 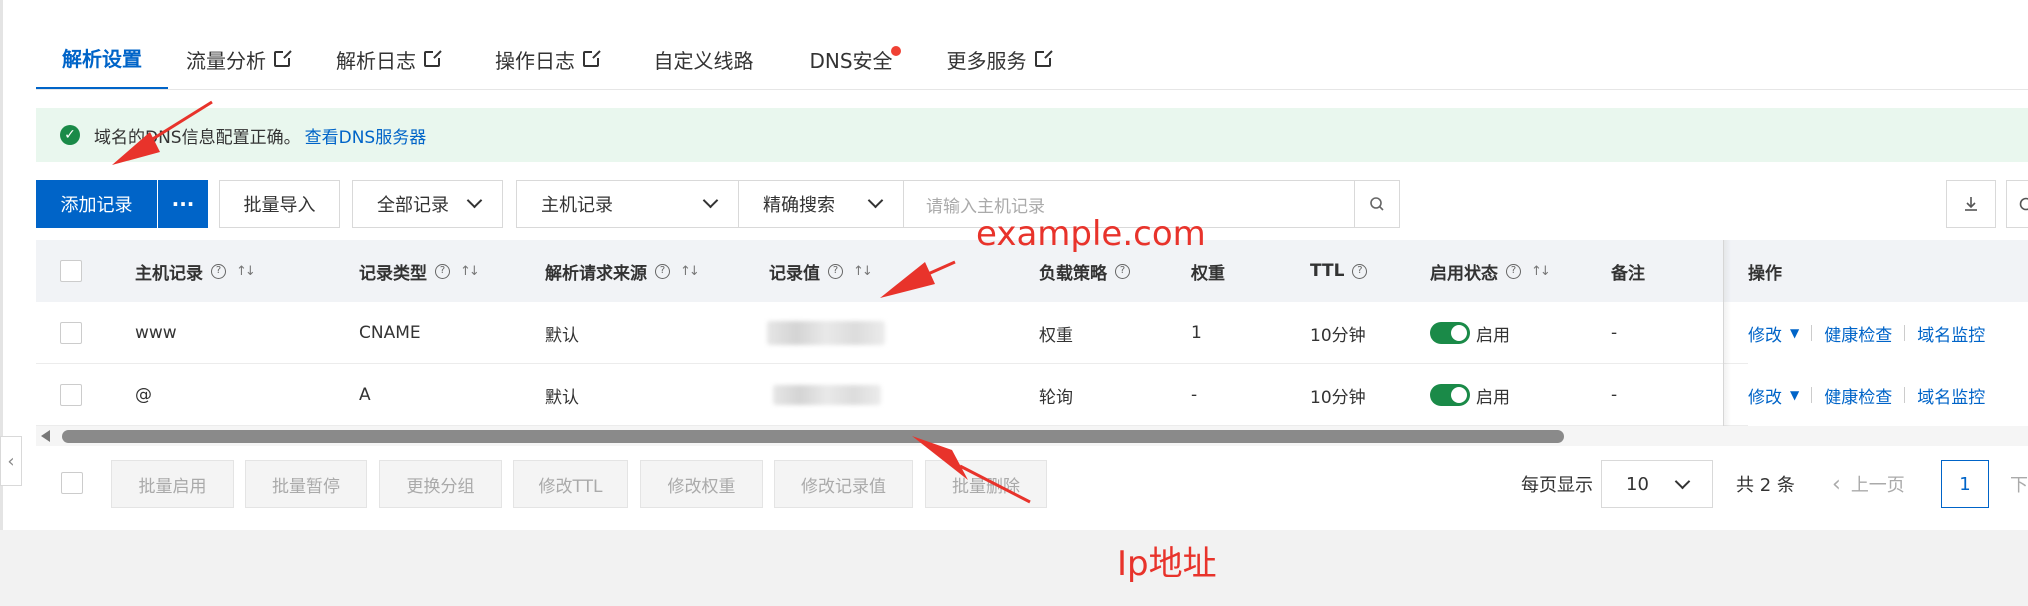 I want to click on arrow-to-ip-value, so click(x=971, y=470).